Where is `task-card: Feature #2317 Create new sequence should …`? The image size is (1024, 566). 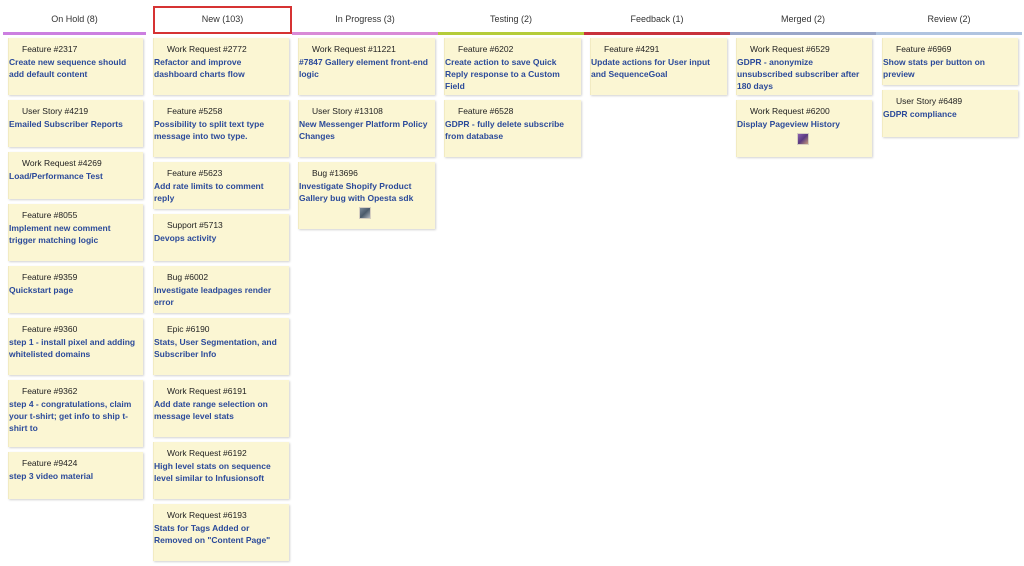
task-card: Feature #2317 Create new sequence should … is located at coordinates (75, 66).